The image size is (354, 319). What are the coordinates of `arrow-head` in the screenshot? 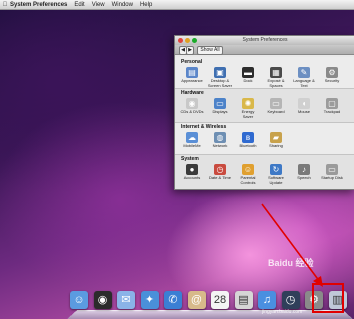 It's located at (318, 281).